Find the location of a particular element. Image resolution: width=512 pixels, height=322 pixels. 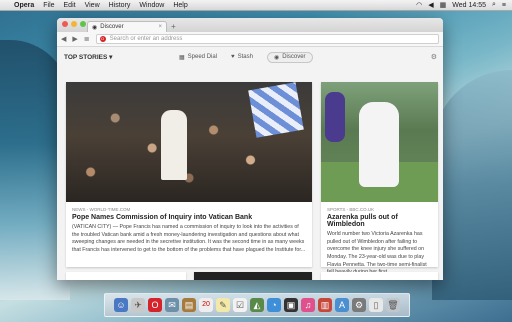

document-icon: ▯ is located at coordinates (376, 305).